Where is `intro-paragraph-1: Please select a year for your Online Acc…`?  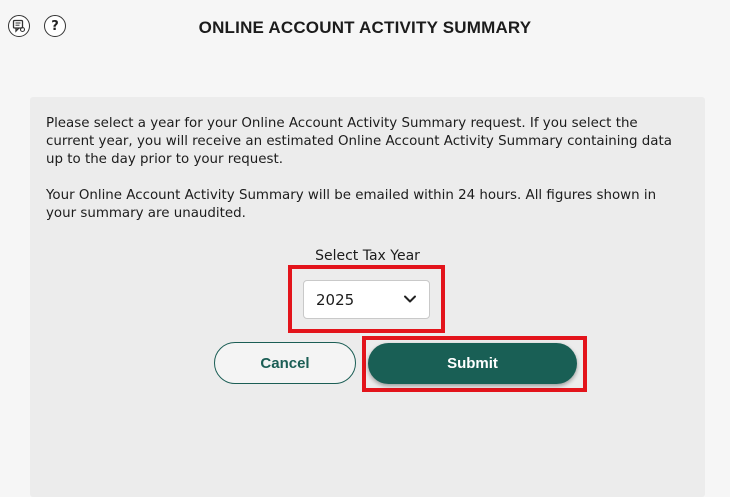 intro-paragraph-1: Please select a year for your Online Acc… is located at coordinates (359, 141).